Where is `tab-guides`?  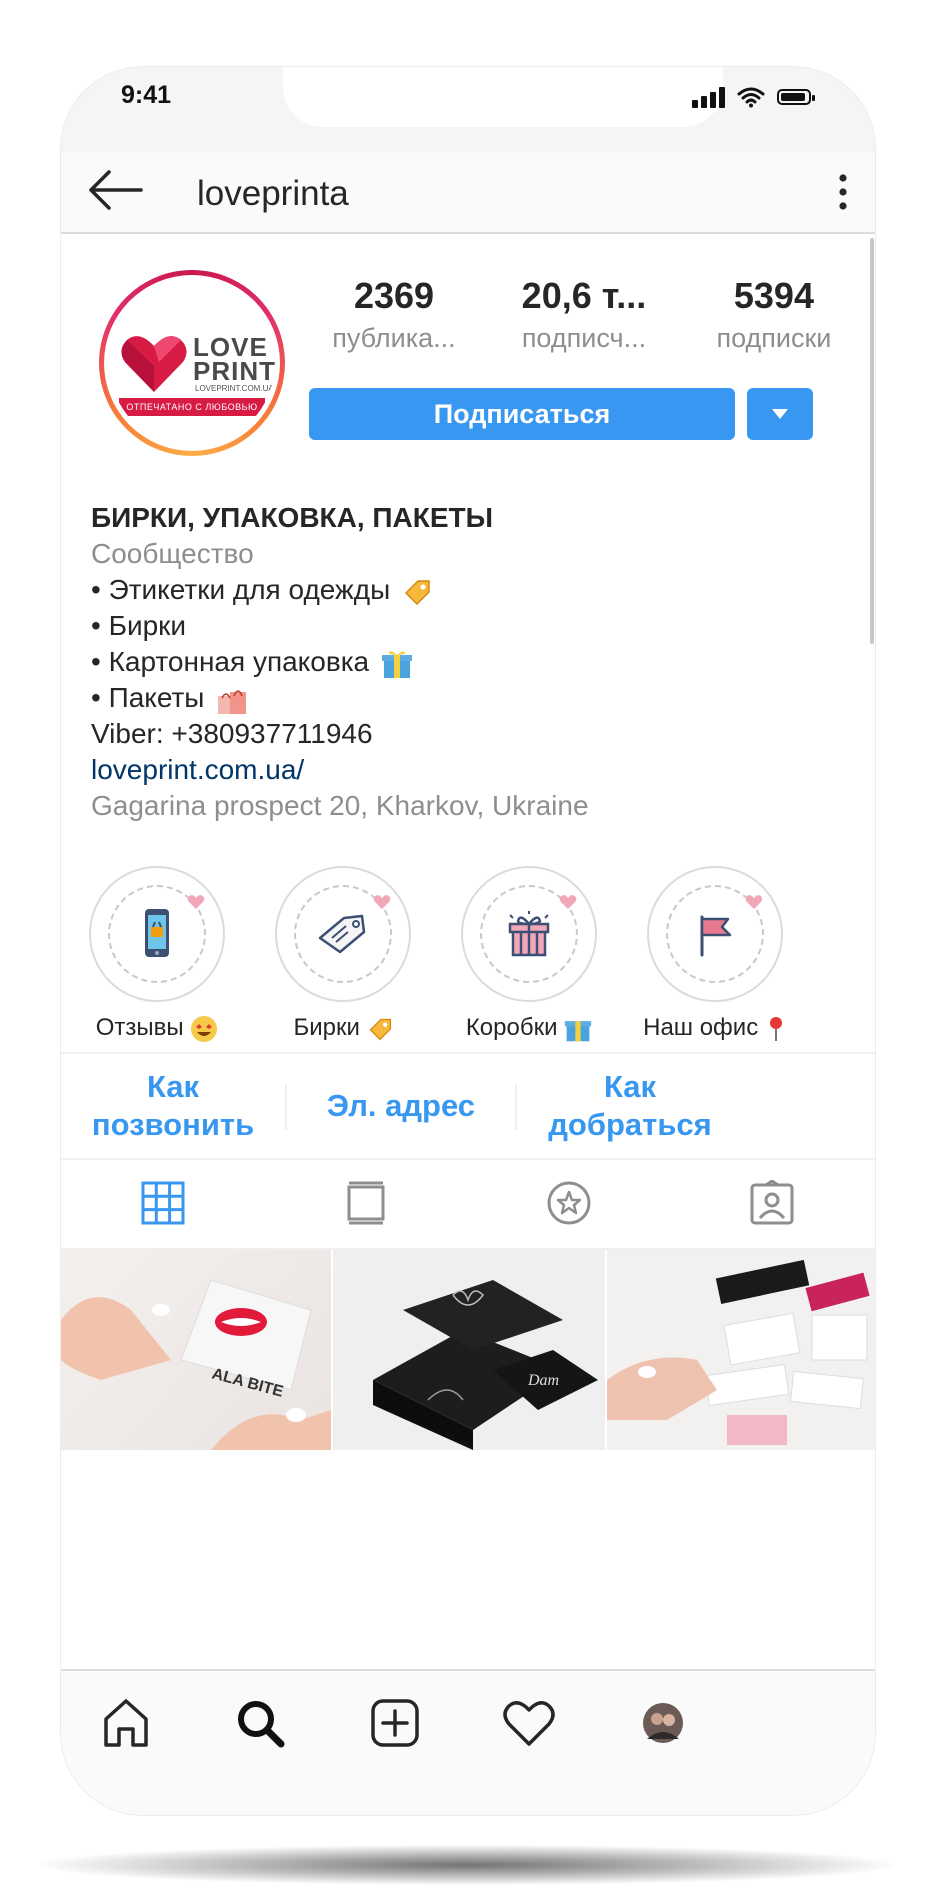 tab-guides is located at coordinates (568, 1203).